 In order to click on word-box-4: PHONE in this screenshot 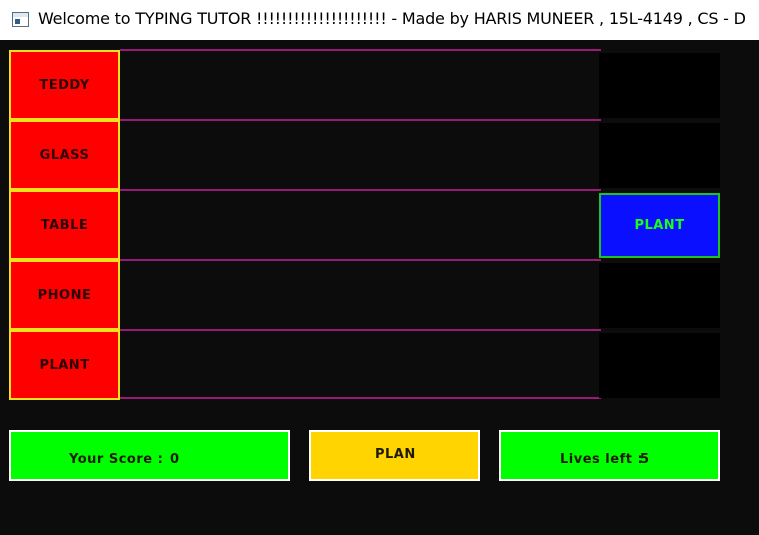, I will do `click(64, 295)`.